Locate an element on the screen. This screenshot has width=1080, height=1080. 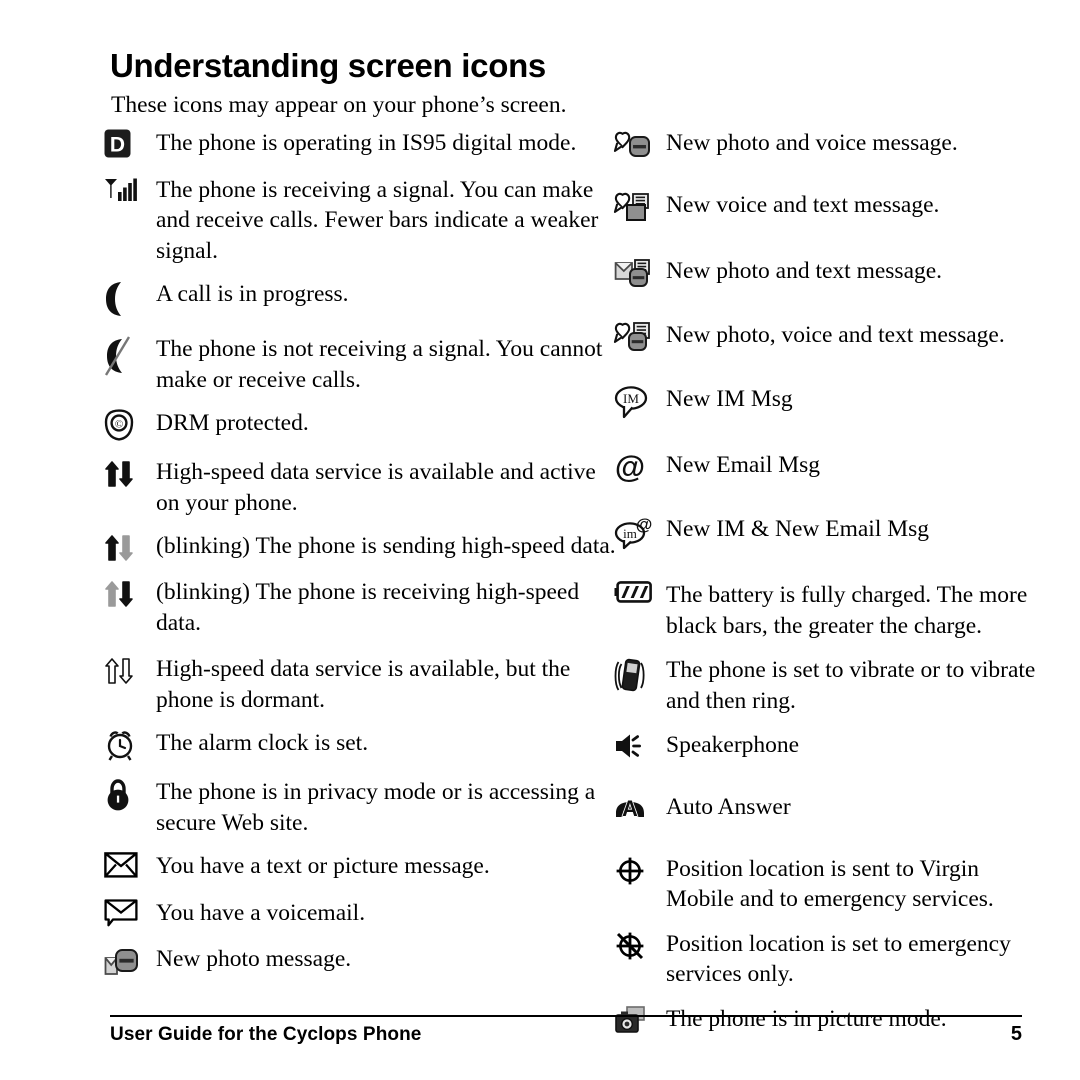
icon-legend-row: A call is in progress. is located at coordinates (360, 298).